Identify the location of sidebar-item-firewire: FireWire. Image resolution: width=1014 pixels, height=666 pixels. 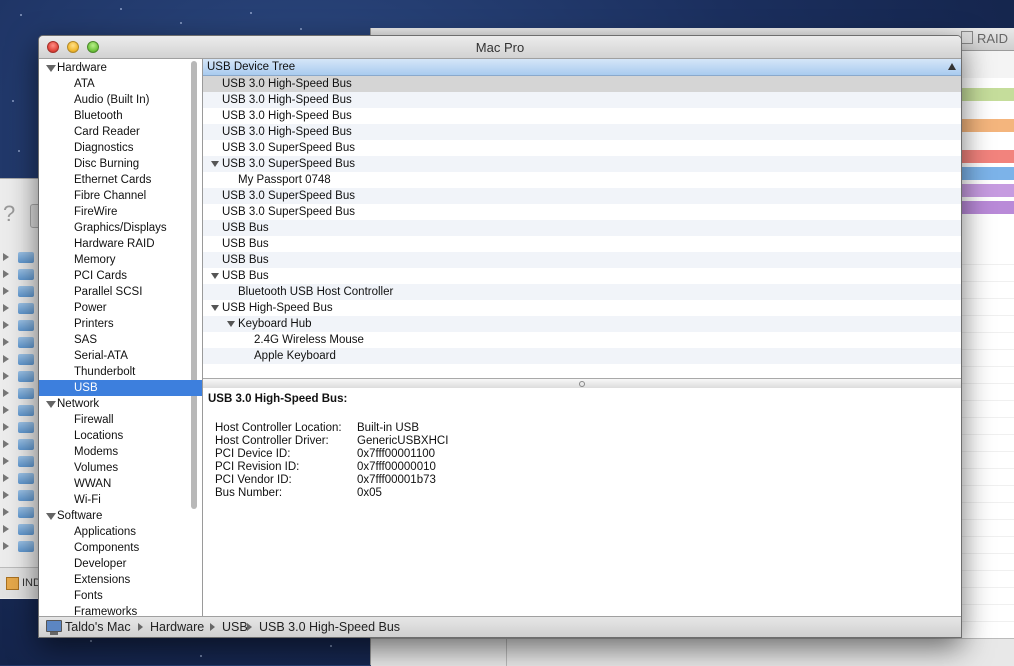
(120, 212).